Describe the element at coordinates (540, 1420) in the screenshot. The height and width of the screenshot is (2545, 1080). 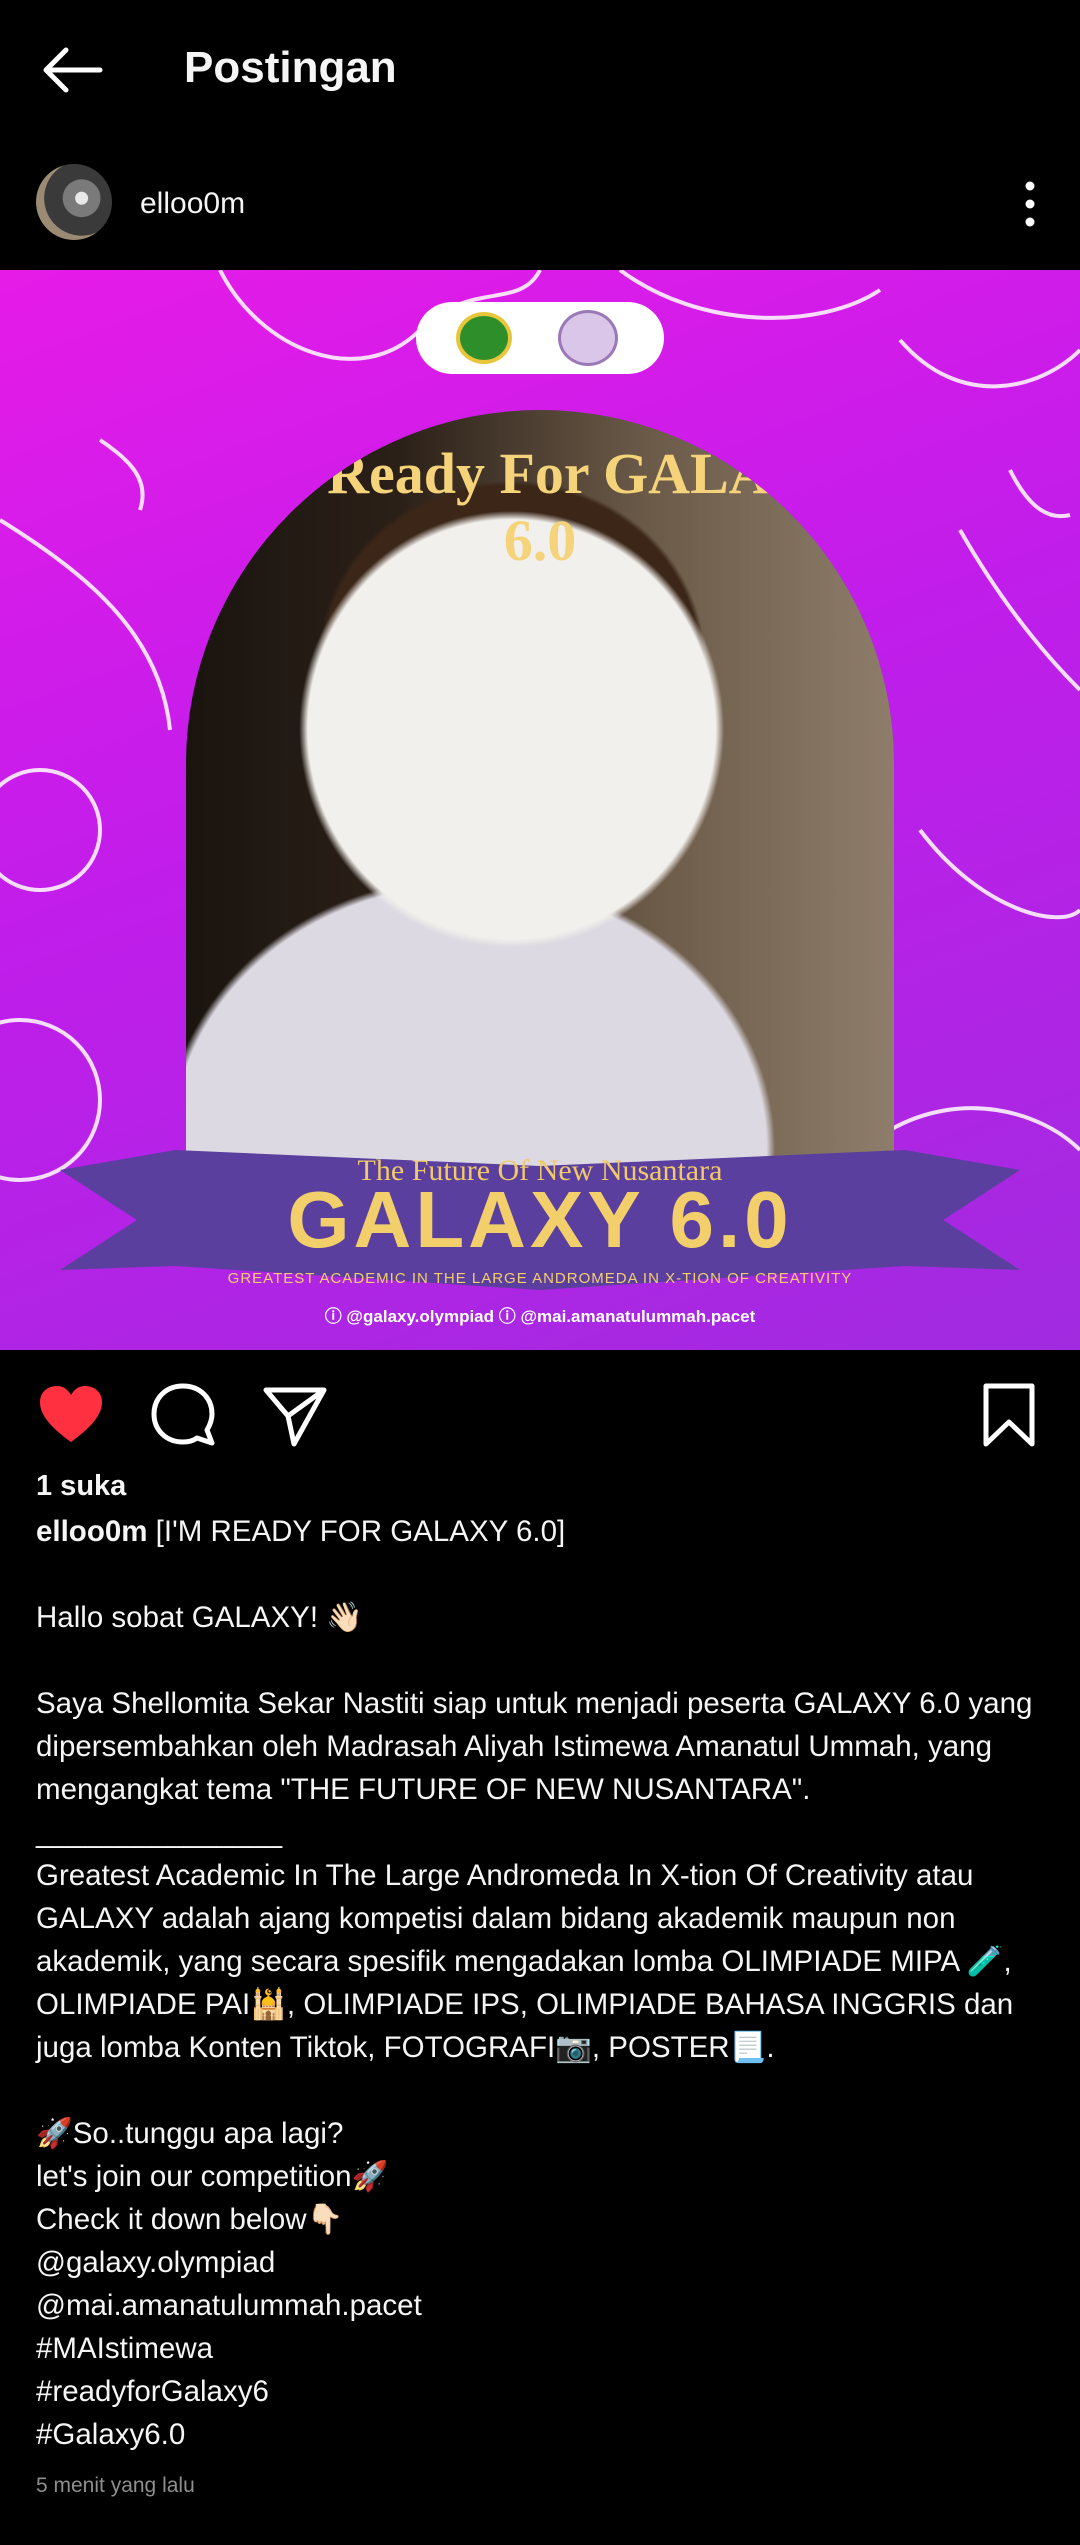
I see `post-actions` at that location.